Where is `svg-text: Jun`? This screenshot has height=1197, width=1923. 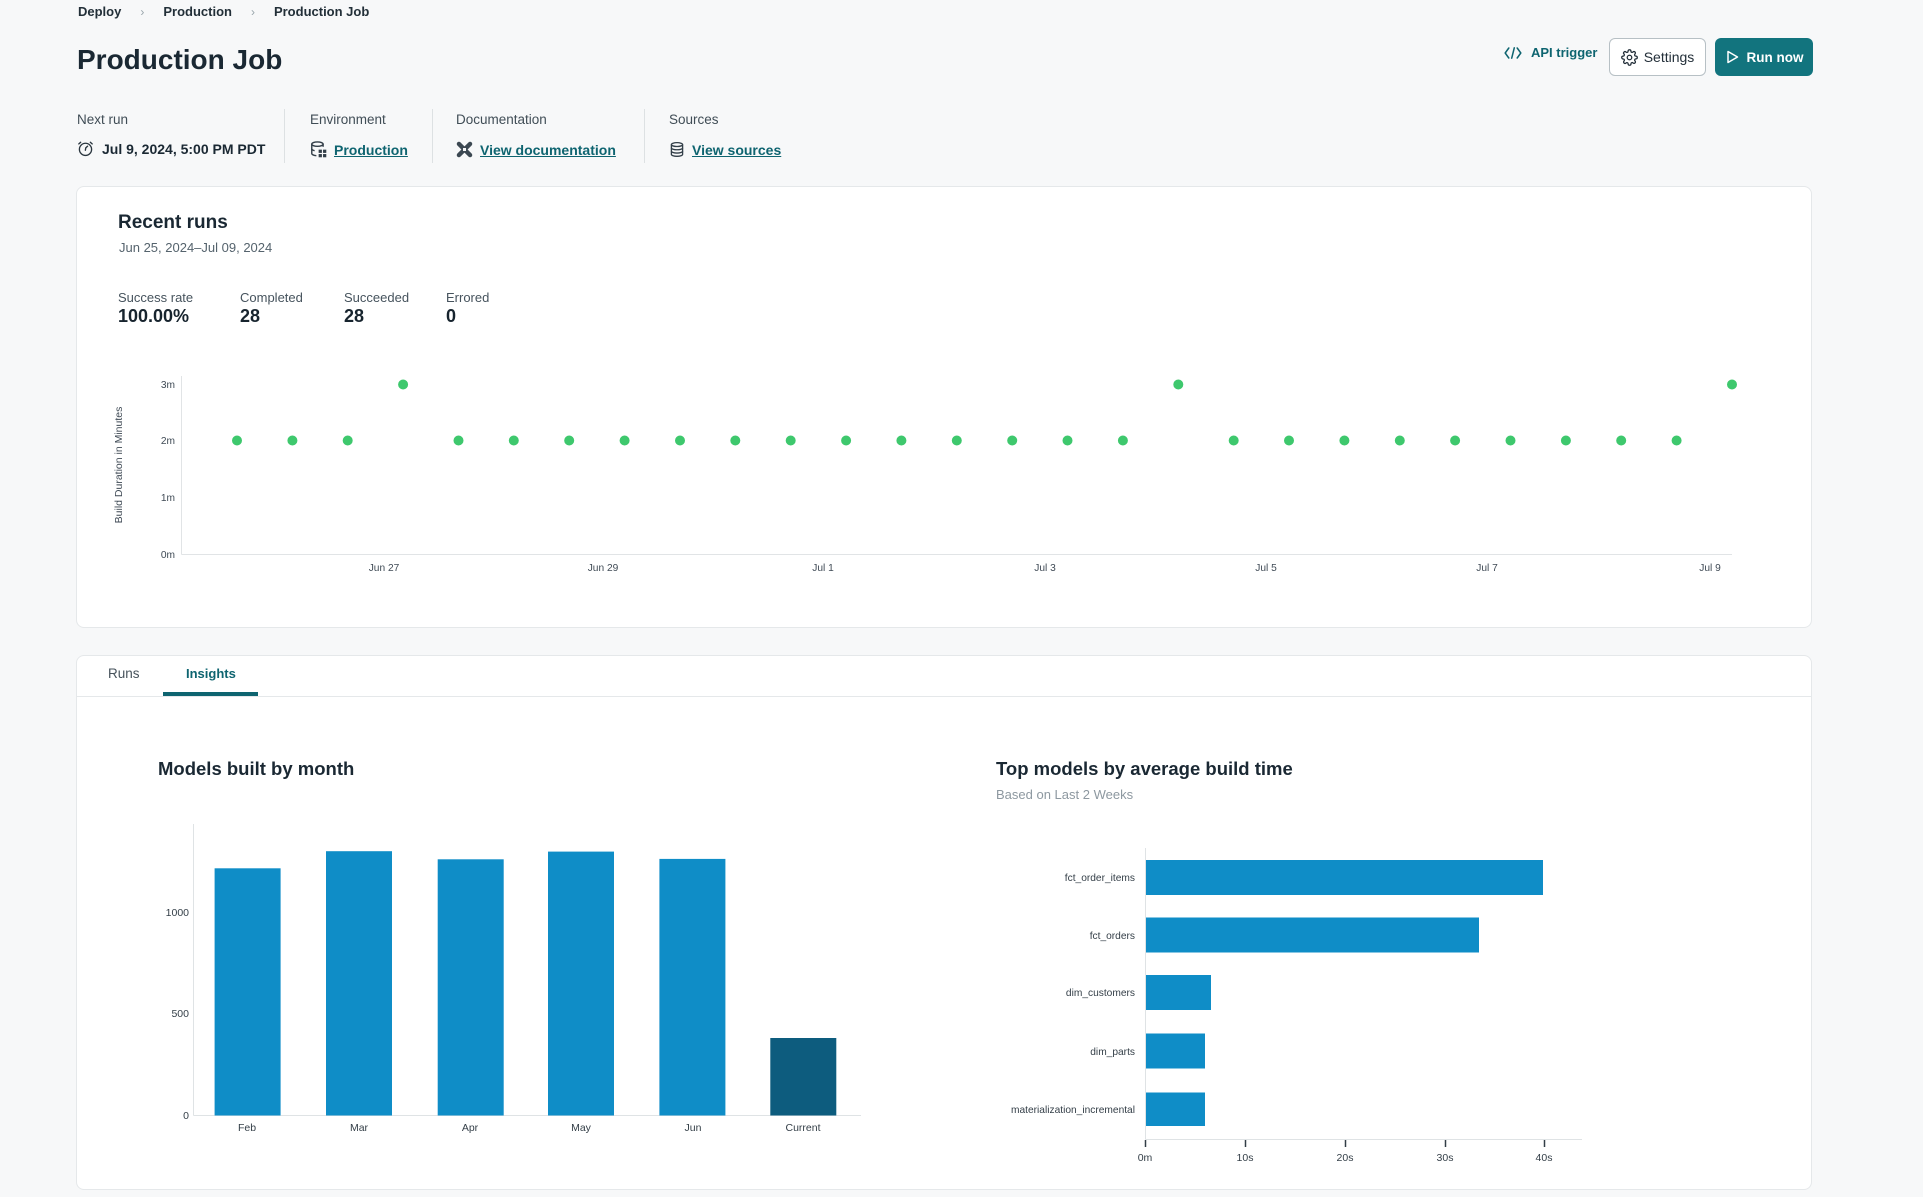
svg-text: Jun is located at coordinates (693, 1128).